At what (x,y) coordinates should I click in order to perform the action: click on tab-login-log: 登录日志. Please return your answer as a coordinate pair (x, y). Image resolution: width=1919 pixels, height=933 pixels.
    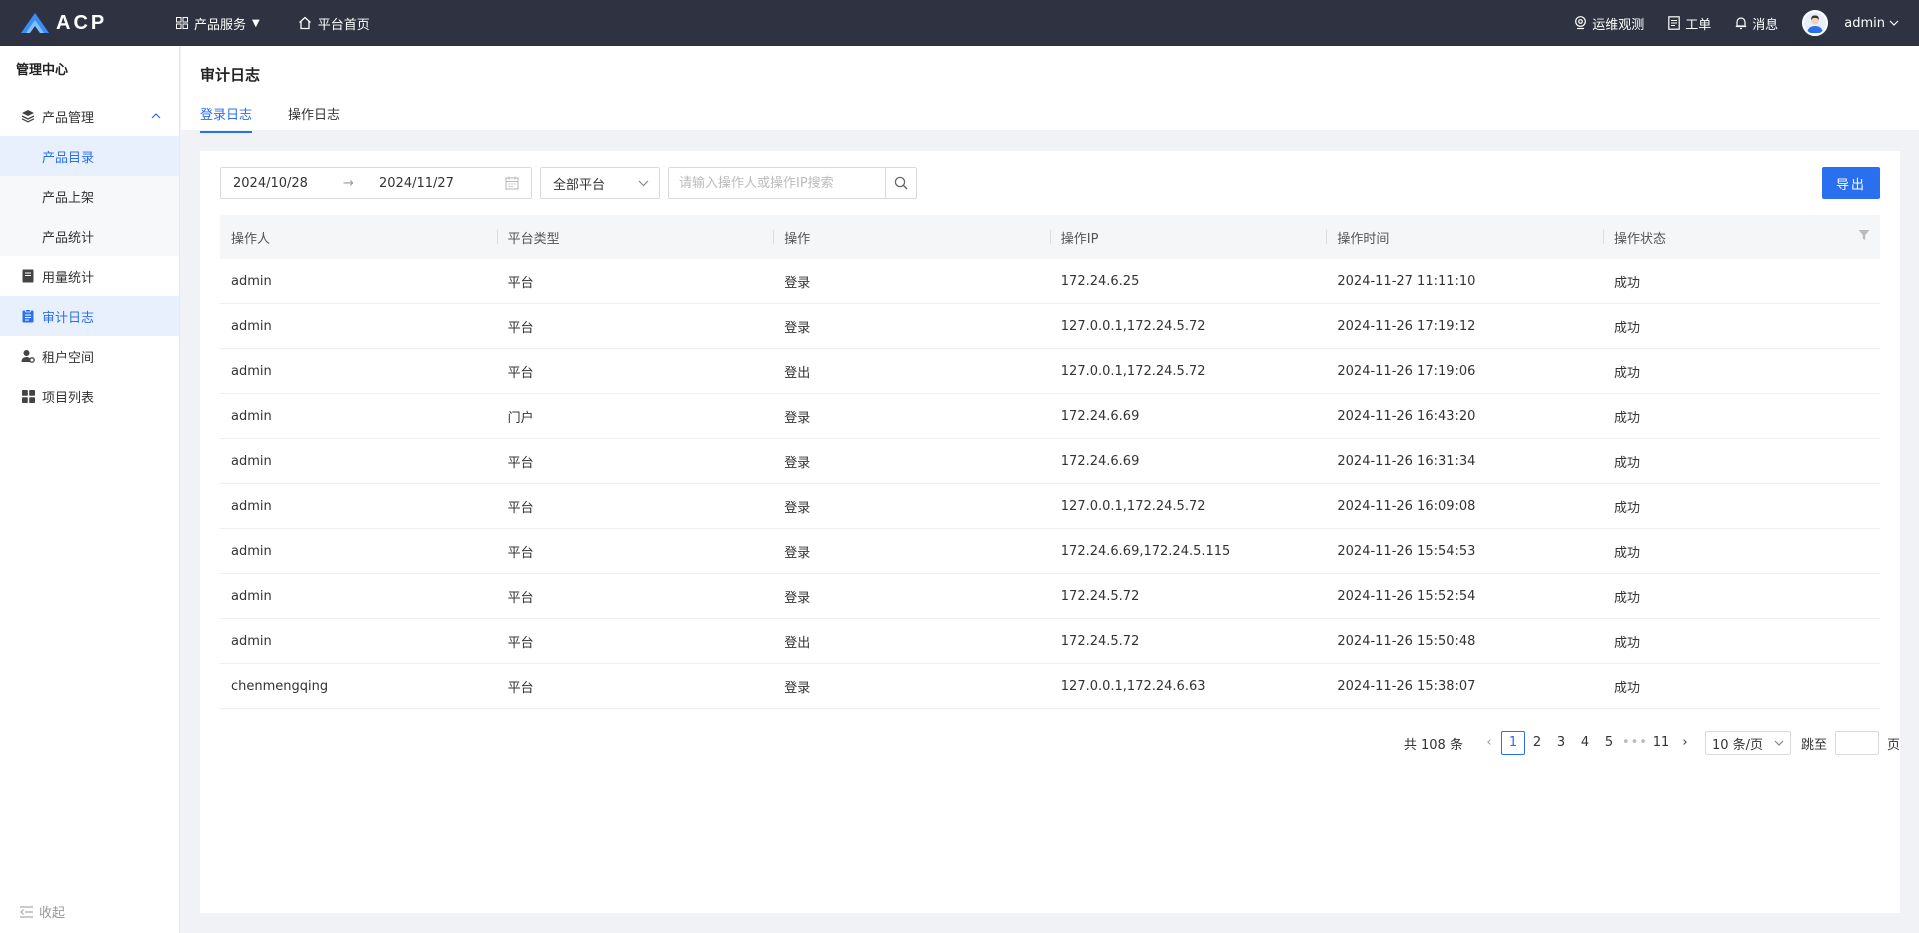
    Looking at the image, I should click on (226, 118).